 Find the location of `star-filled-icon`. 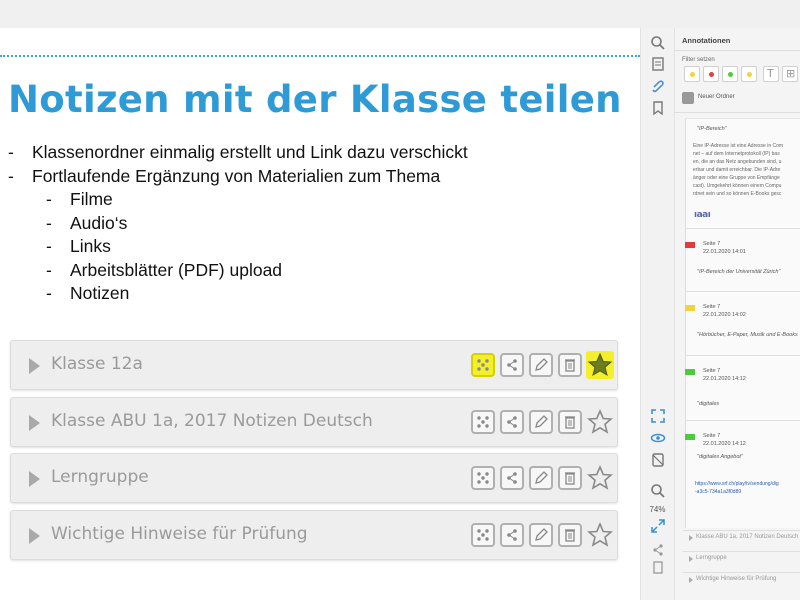

star-filled-icon is located at coordinates (600, 365).